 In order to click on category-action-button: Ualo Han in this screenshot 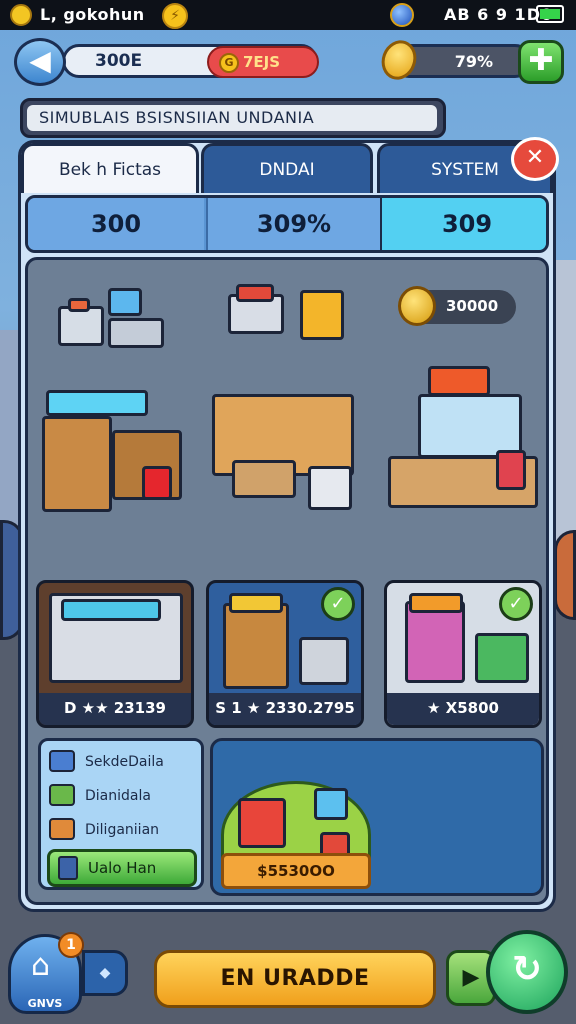, I will do `click(122, 868)`.